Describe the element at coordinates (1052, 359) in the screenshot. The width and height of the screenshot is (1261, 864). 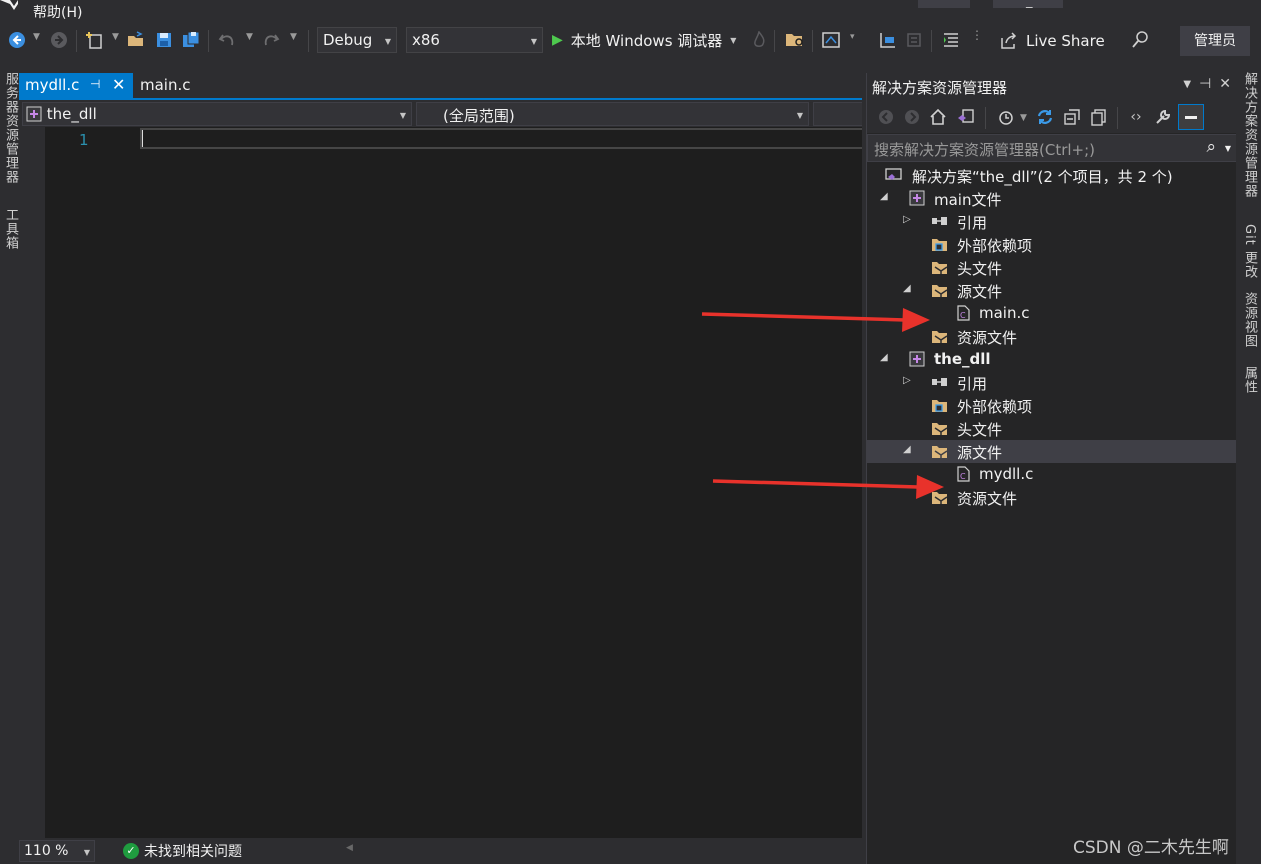
I see `tree-node-project-the-dll: ◢ the_dll` at that location.